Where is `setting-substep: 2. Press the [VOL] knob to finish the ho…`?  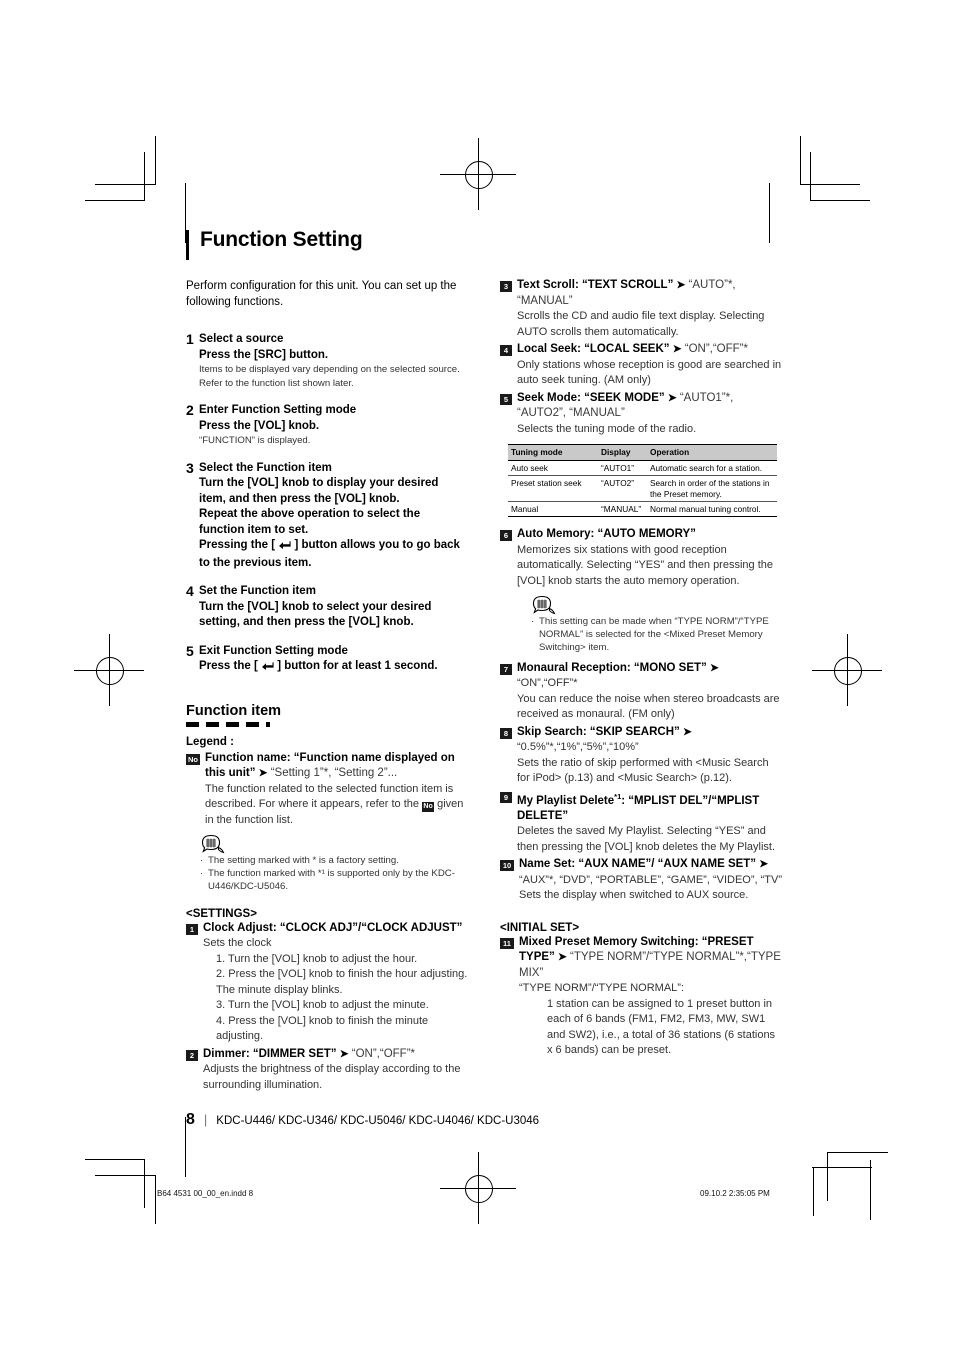
setting-substep: 2. Press the [VOL] knob to finish the ho… is located at coordinates (342, 982).